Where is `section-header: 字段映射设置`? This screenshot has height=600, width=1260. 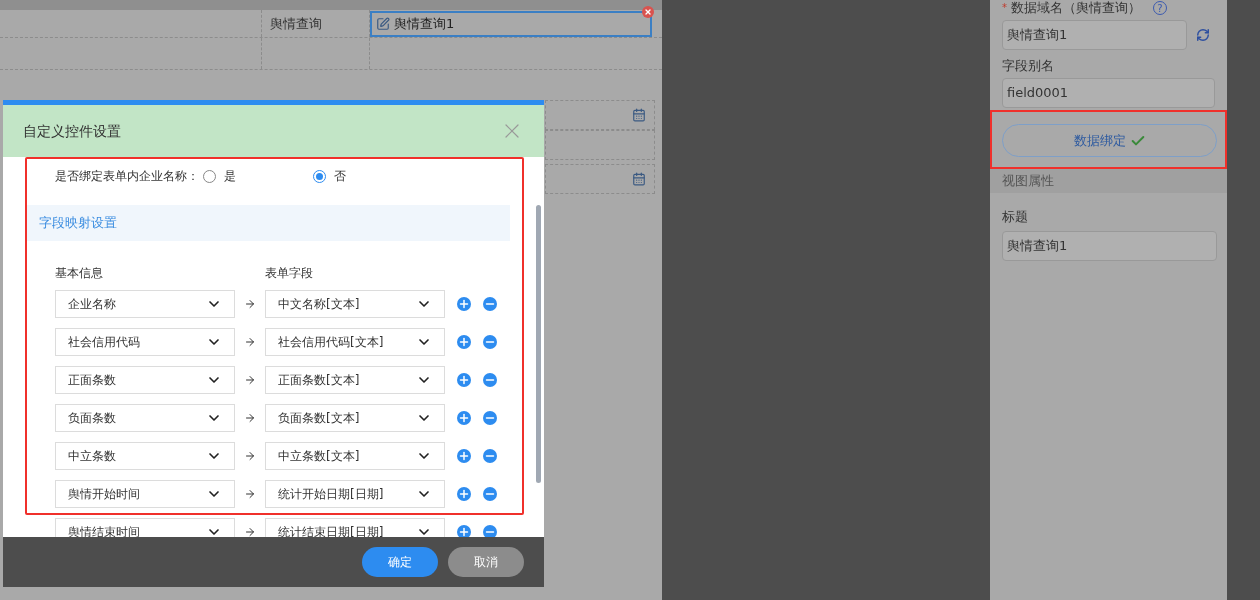
section-header: 字段映射设置 is located at coordinates (268, 223).